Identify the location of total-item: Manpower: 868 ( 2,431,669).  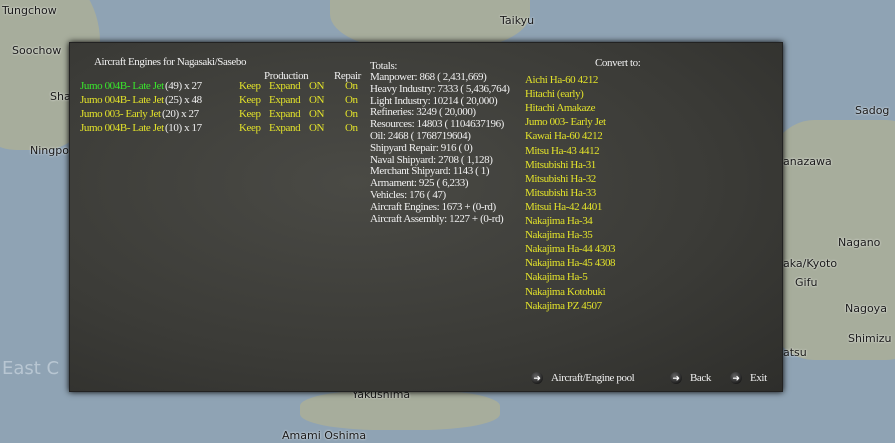
(428, 77).